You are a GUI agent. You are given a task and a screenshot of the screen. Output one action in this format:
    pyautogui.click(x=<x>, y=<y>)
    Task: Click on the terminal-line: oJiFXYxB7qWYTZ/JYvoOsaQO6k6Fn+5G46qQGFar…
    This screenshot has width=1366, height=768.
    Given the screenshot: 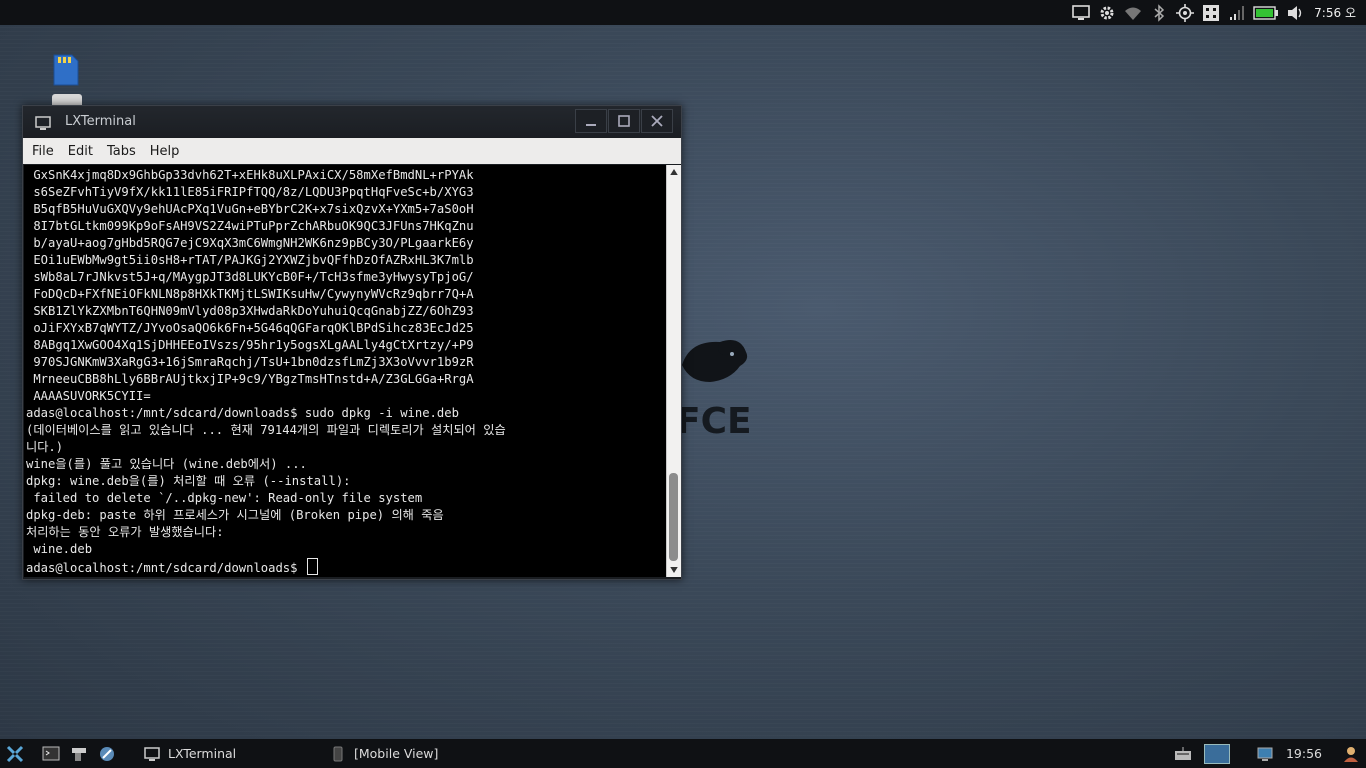 What is the action you would take?
    pyautogui.click(x=250, y=328)
    